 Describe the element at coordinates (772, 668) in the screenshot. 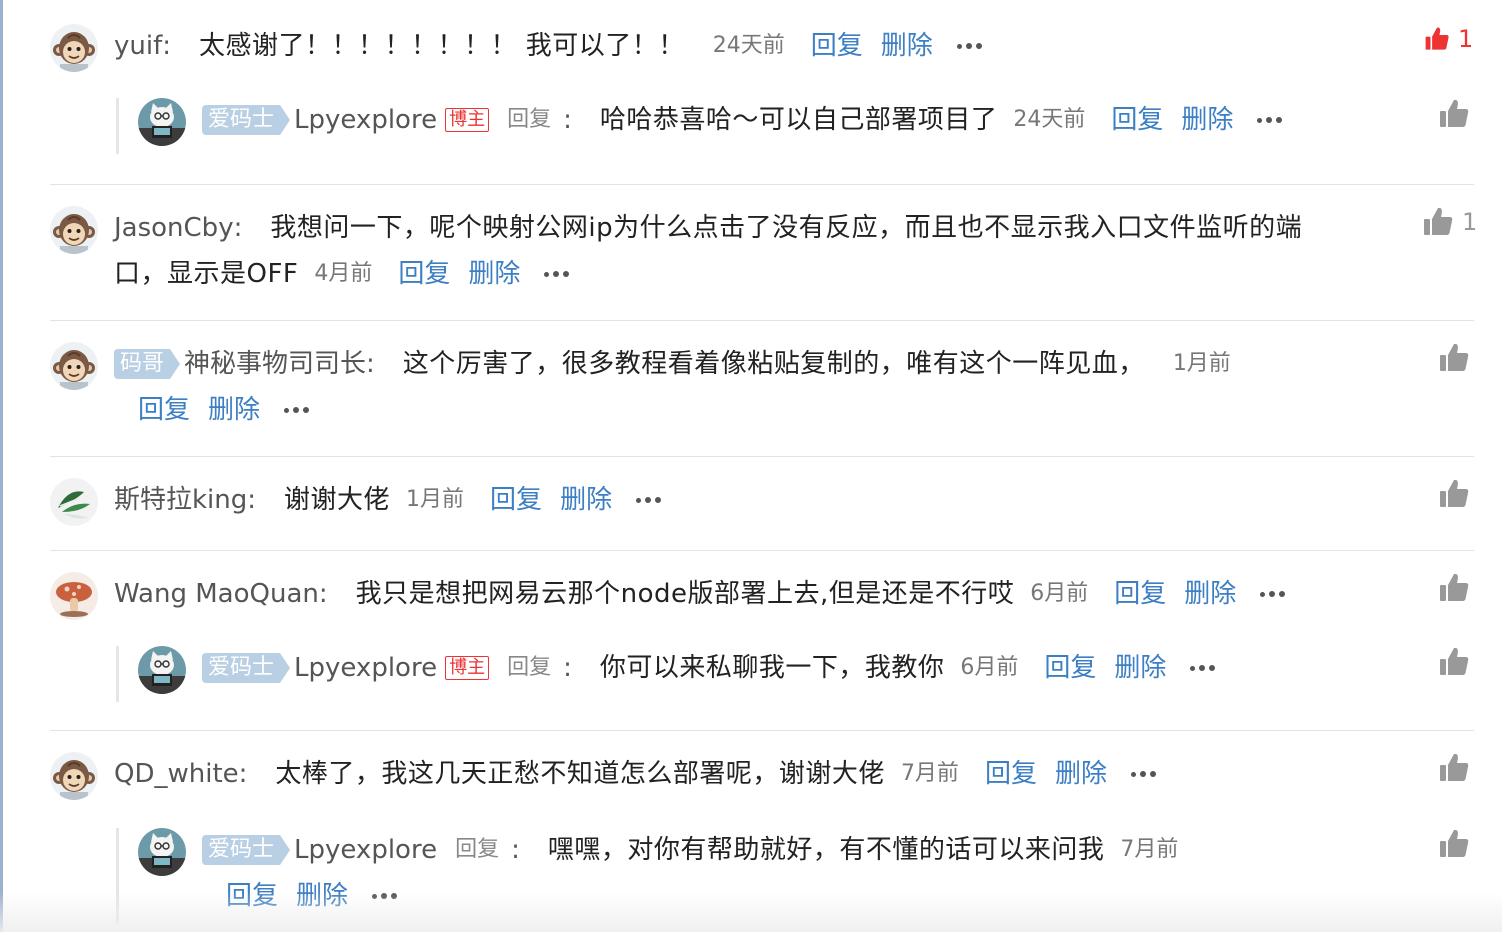

I see `reply-text: 你可以来私聊我一下，我教你` at that location.